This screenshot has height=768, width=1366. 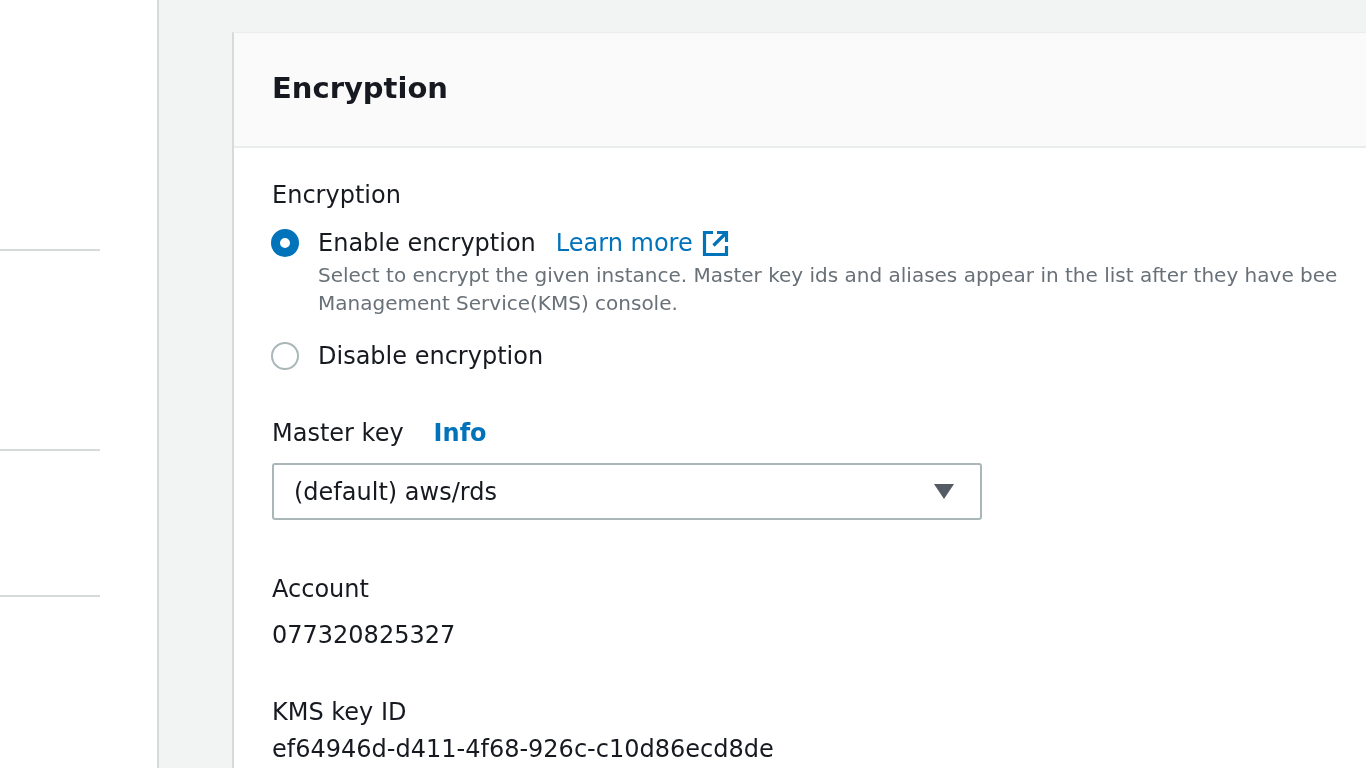 What do you see at coordinates (339, 712) in the screenshot?
I see `field-label: KMS key ID` at bounding box center [339, 712].